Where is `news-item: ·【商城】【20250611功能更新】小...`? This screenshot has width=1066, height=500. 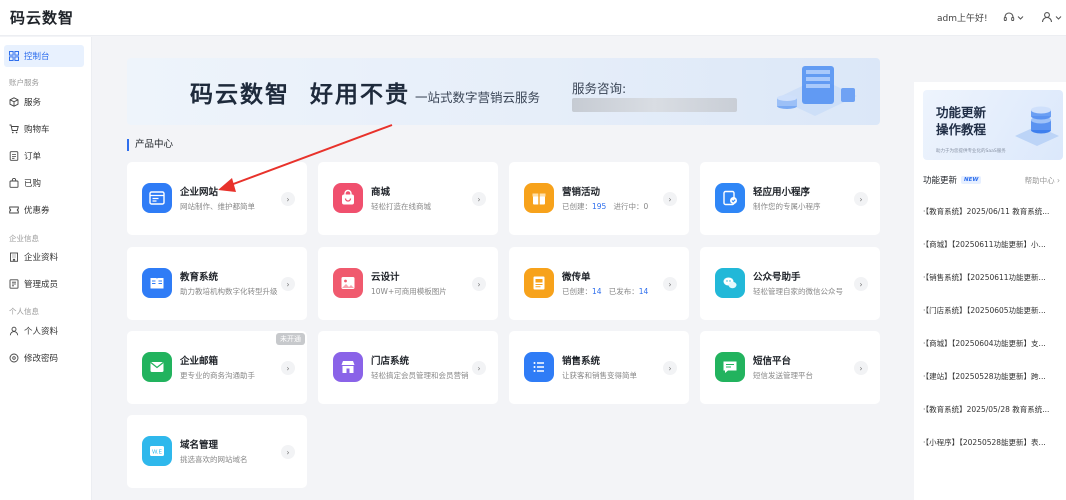 news-item: ·【商城】【20250611功能更新】小... is located at coordinates (991, 244).